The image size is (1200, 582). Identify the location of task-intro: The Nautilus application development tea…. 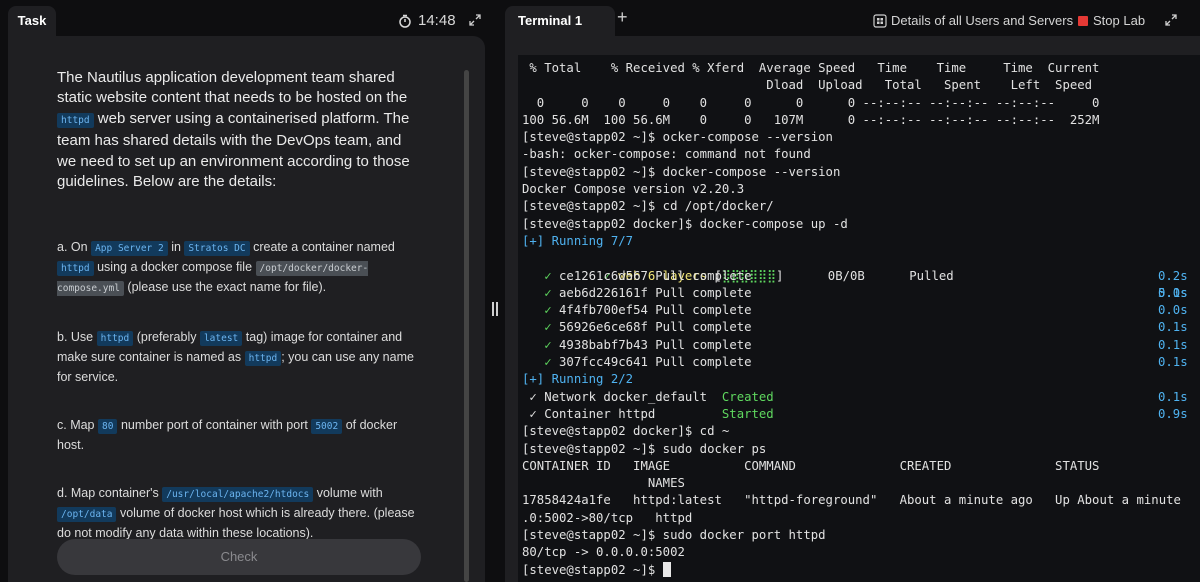
(233, 130).